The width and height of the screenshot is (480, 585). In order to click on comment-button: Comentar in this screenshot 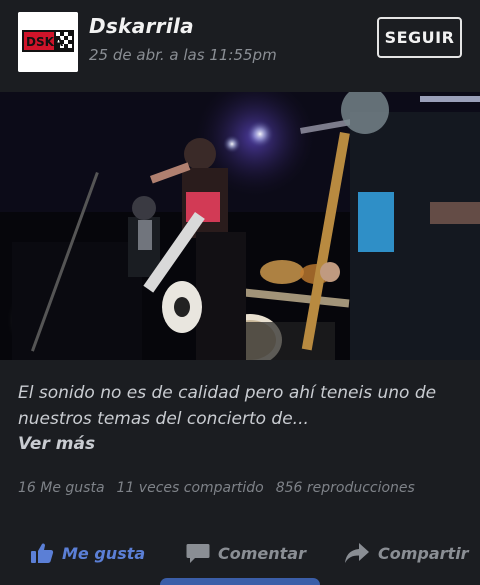, I will do `click(246, 553)`.